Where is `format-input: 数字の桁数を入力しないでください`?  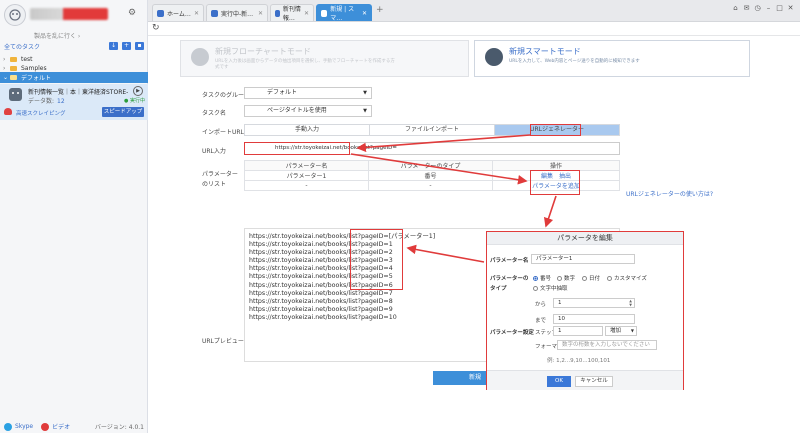
format-input: 数字の桁数を入力しないでください is located at coordinates (607, 345).